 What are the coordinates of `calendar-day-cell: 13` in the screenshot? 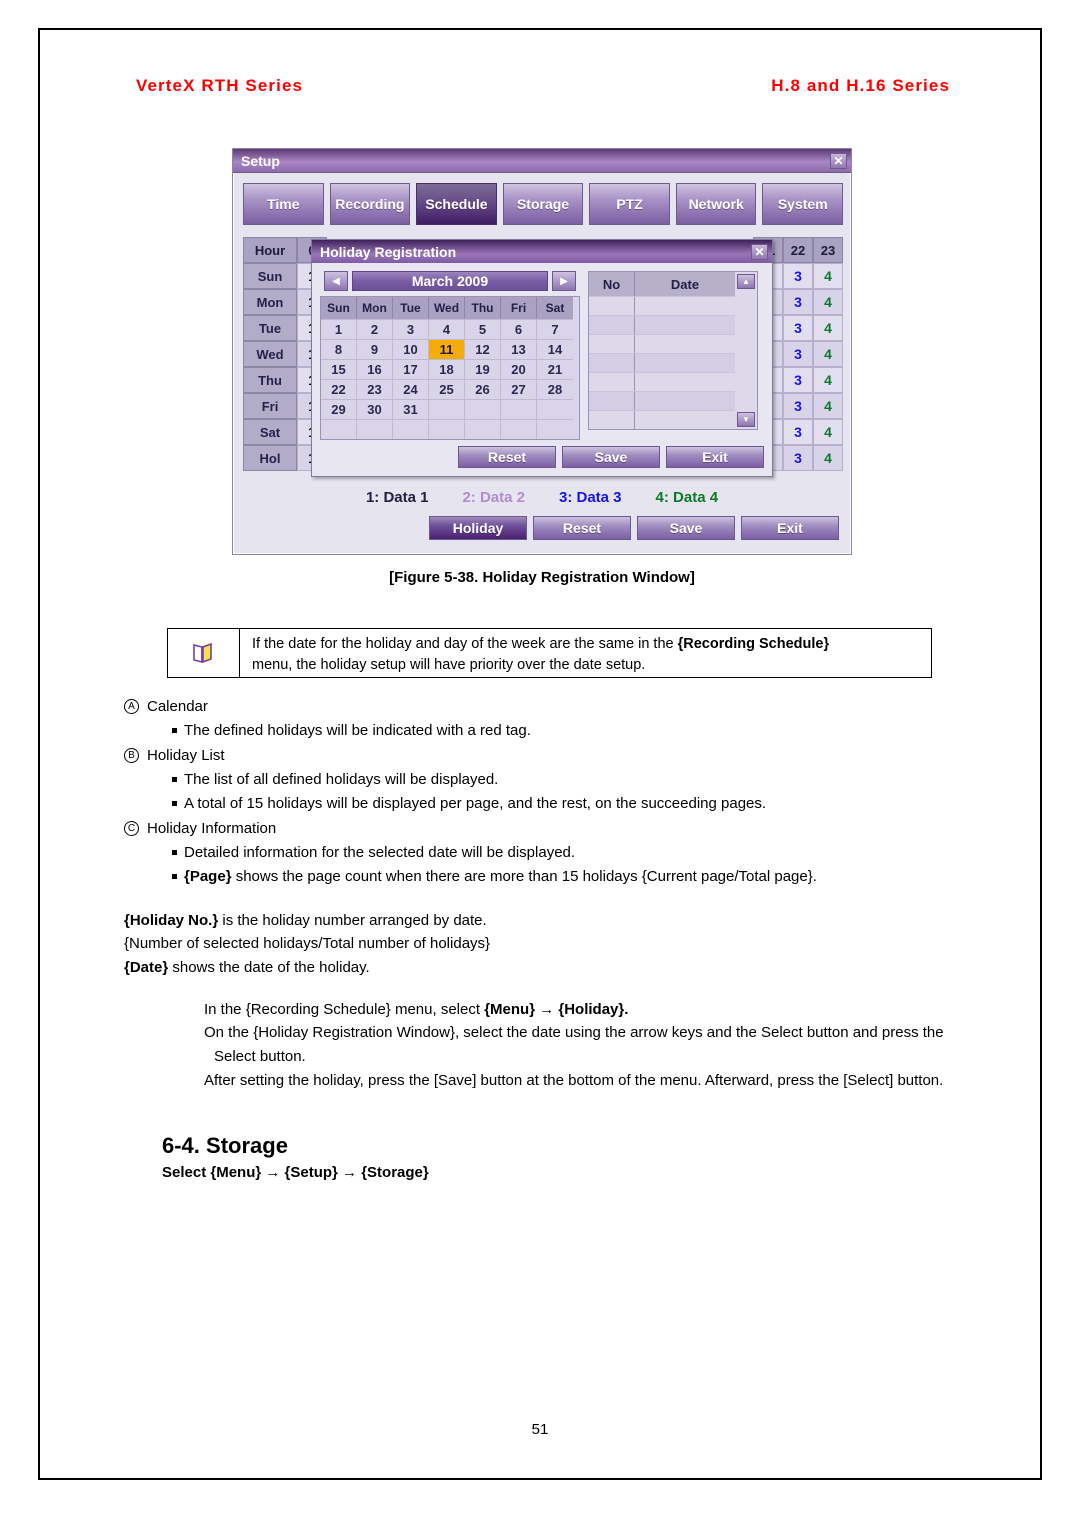 It's located at (519, 349).